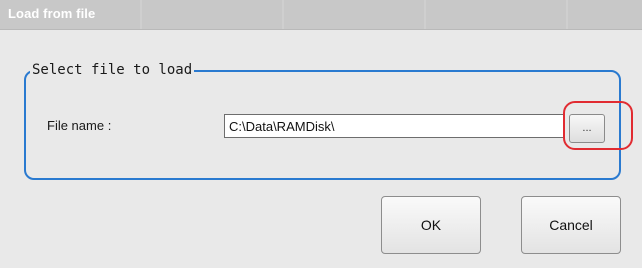  What do you see at coordinates (571, 225) in the screenshot?
I see `cancel-button: Cancel` at bounding box center [571, 225].